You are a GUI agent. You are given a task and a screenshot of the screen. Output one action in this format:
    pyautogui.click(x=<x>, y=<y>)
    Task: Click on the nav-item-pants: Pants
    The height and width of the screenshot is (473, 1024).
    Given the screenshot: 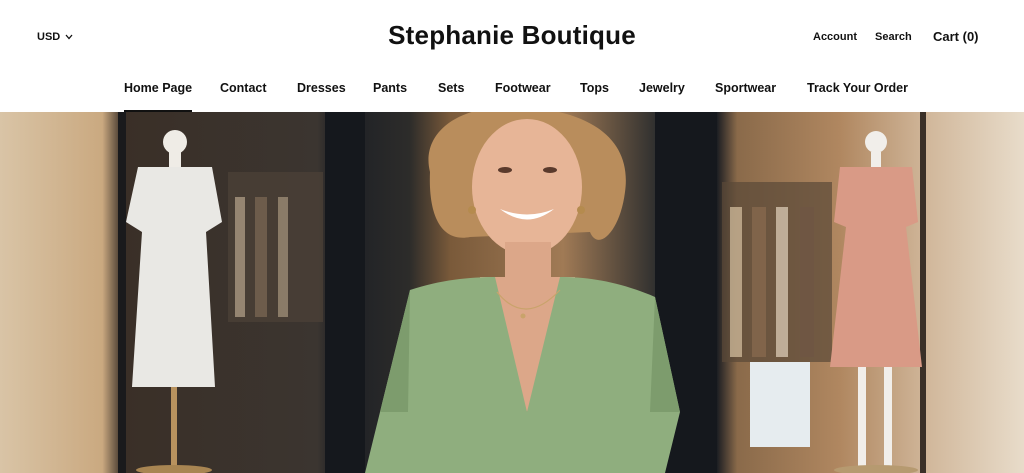 What is the action you would take?
    pyautogui.click(x=390, y=96)
    